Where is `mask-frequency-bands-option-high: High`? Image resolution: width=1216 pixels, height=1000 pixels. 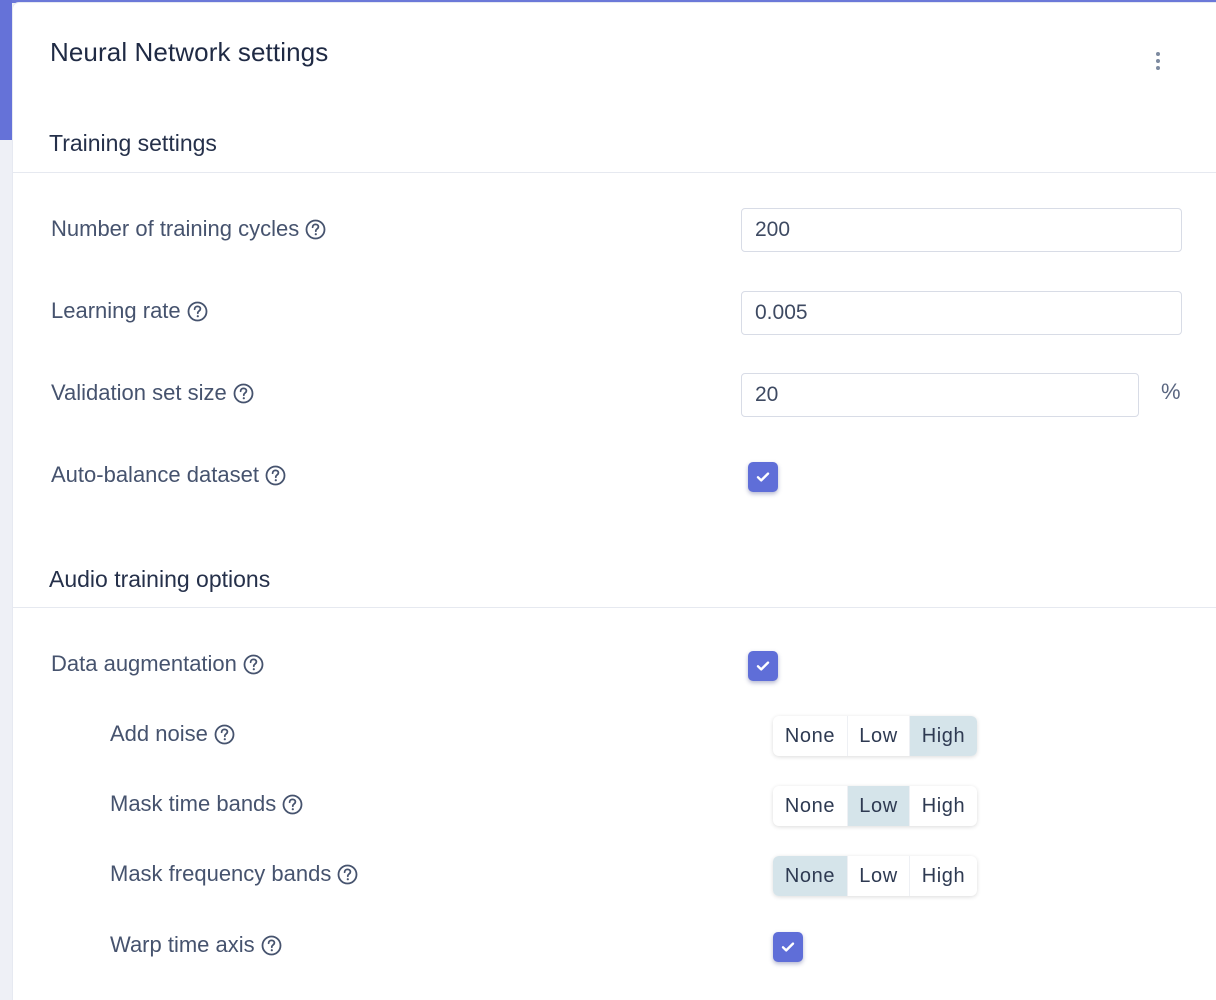 mask-frequency-bands-option-high: High is located at coordinates (943, 876).